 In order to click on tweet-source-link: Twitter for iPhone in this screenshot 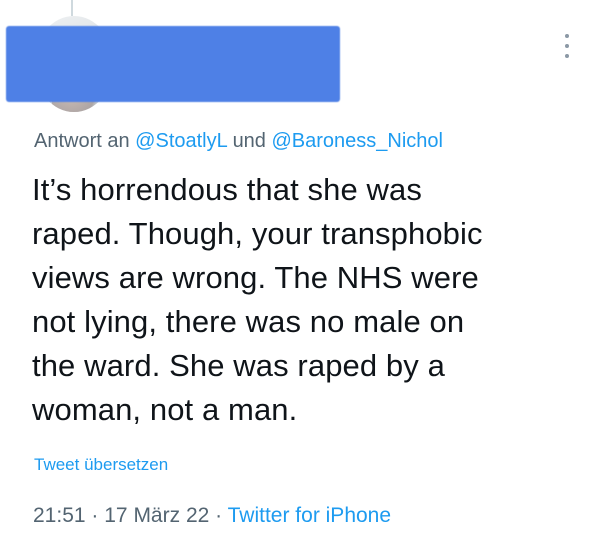, I will do `click(309, 515)`.